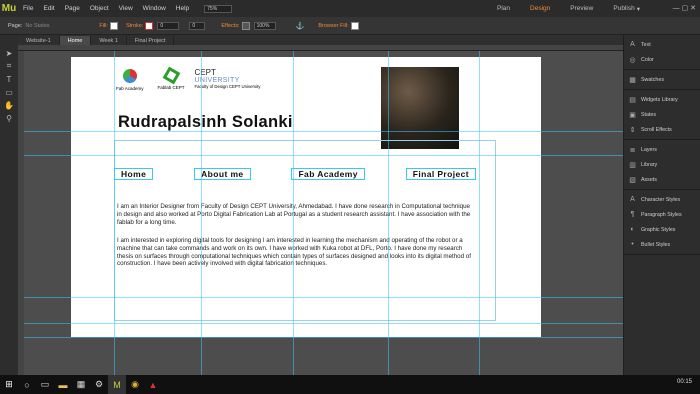 The image size is (700, 394). Describe the element at coordinates (632, 130) in the screenshot. I see `scroll-effects-icon: ⇕` at that location.